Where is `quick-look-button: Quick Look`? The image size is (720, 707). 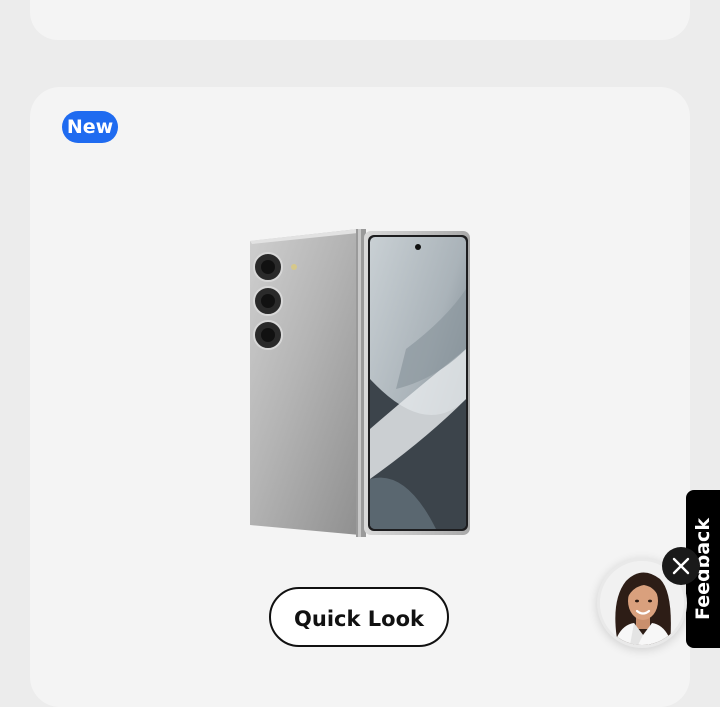
quick-look-button: Quick Look is located at coordinates (359, 617).